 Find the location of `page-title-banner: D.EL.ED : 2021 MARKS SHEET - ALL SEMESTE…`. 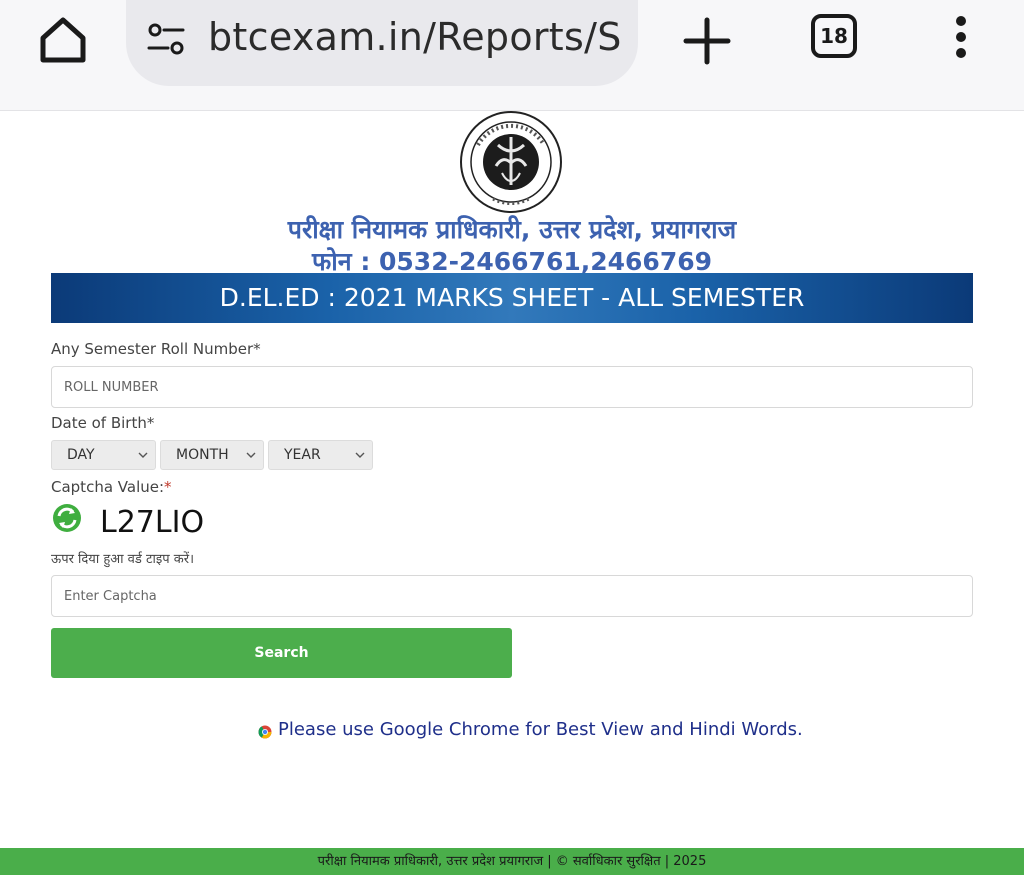

page-title-banner: D.EL.ED : 2021 MARKS SHEET - ALL SEMESTE… is located at coordinates (512, 298).